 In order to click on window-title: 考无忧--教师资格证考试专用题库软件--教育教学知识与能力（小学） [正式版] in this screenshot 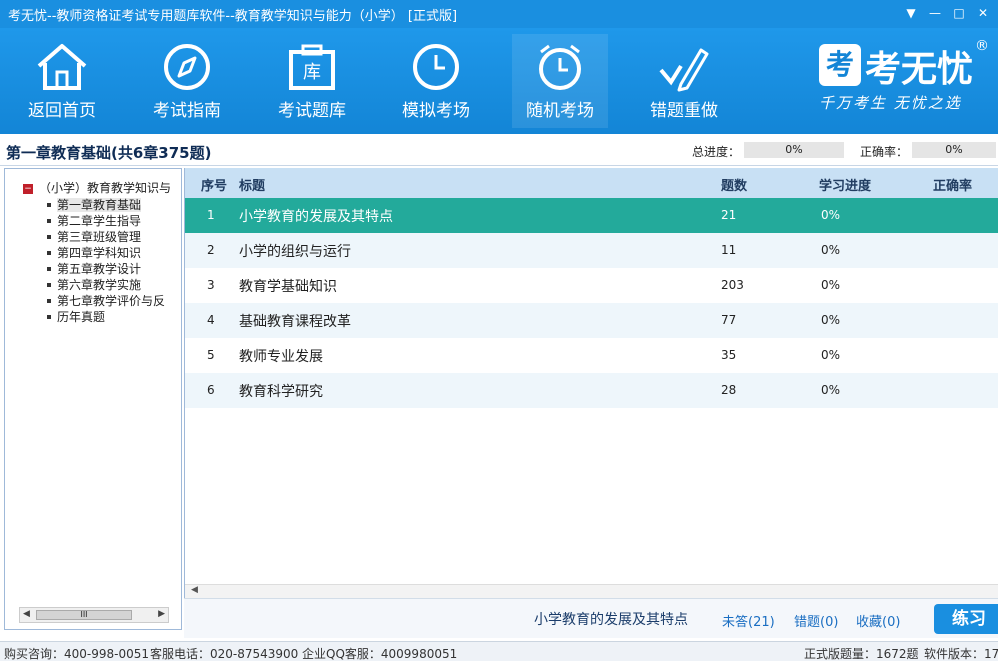, I will do `click(233, 16)`.